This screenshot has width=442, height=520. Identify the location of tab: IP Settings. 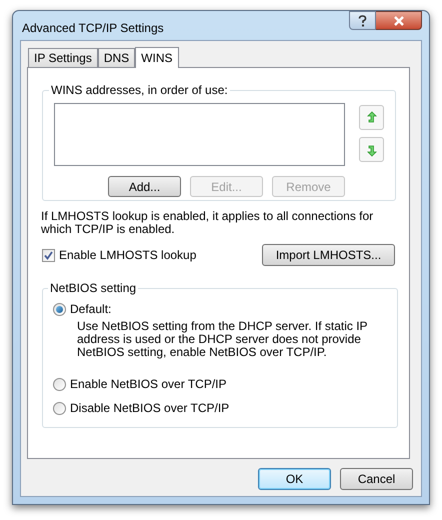
(63, 57).